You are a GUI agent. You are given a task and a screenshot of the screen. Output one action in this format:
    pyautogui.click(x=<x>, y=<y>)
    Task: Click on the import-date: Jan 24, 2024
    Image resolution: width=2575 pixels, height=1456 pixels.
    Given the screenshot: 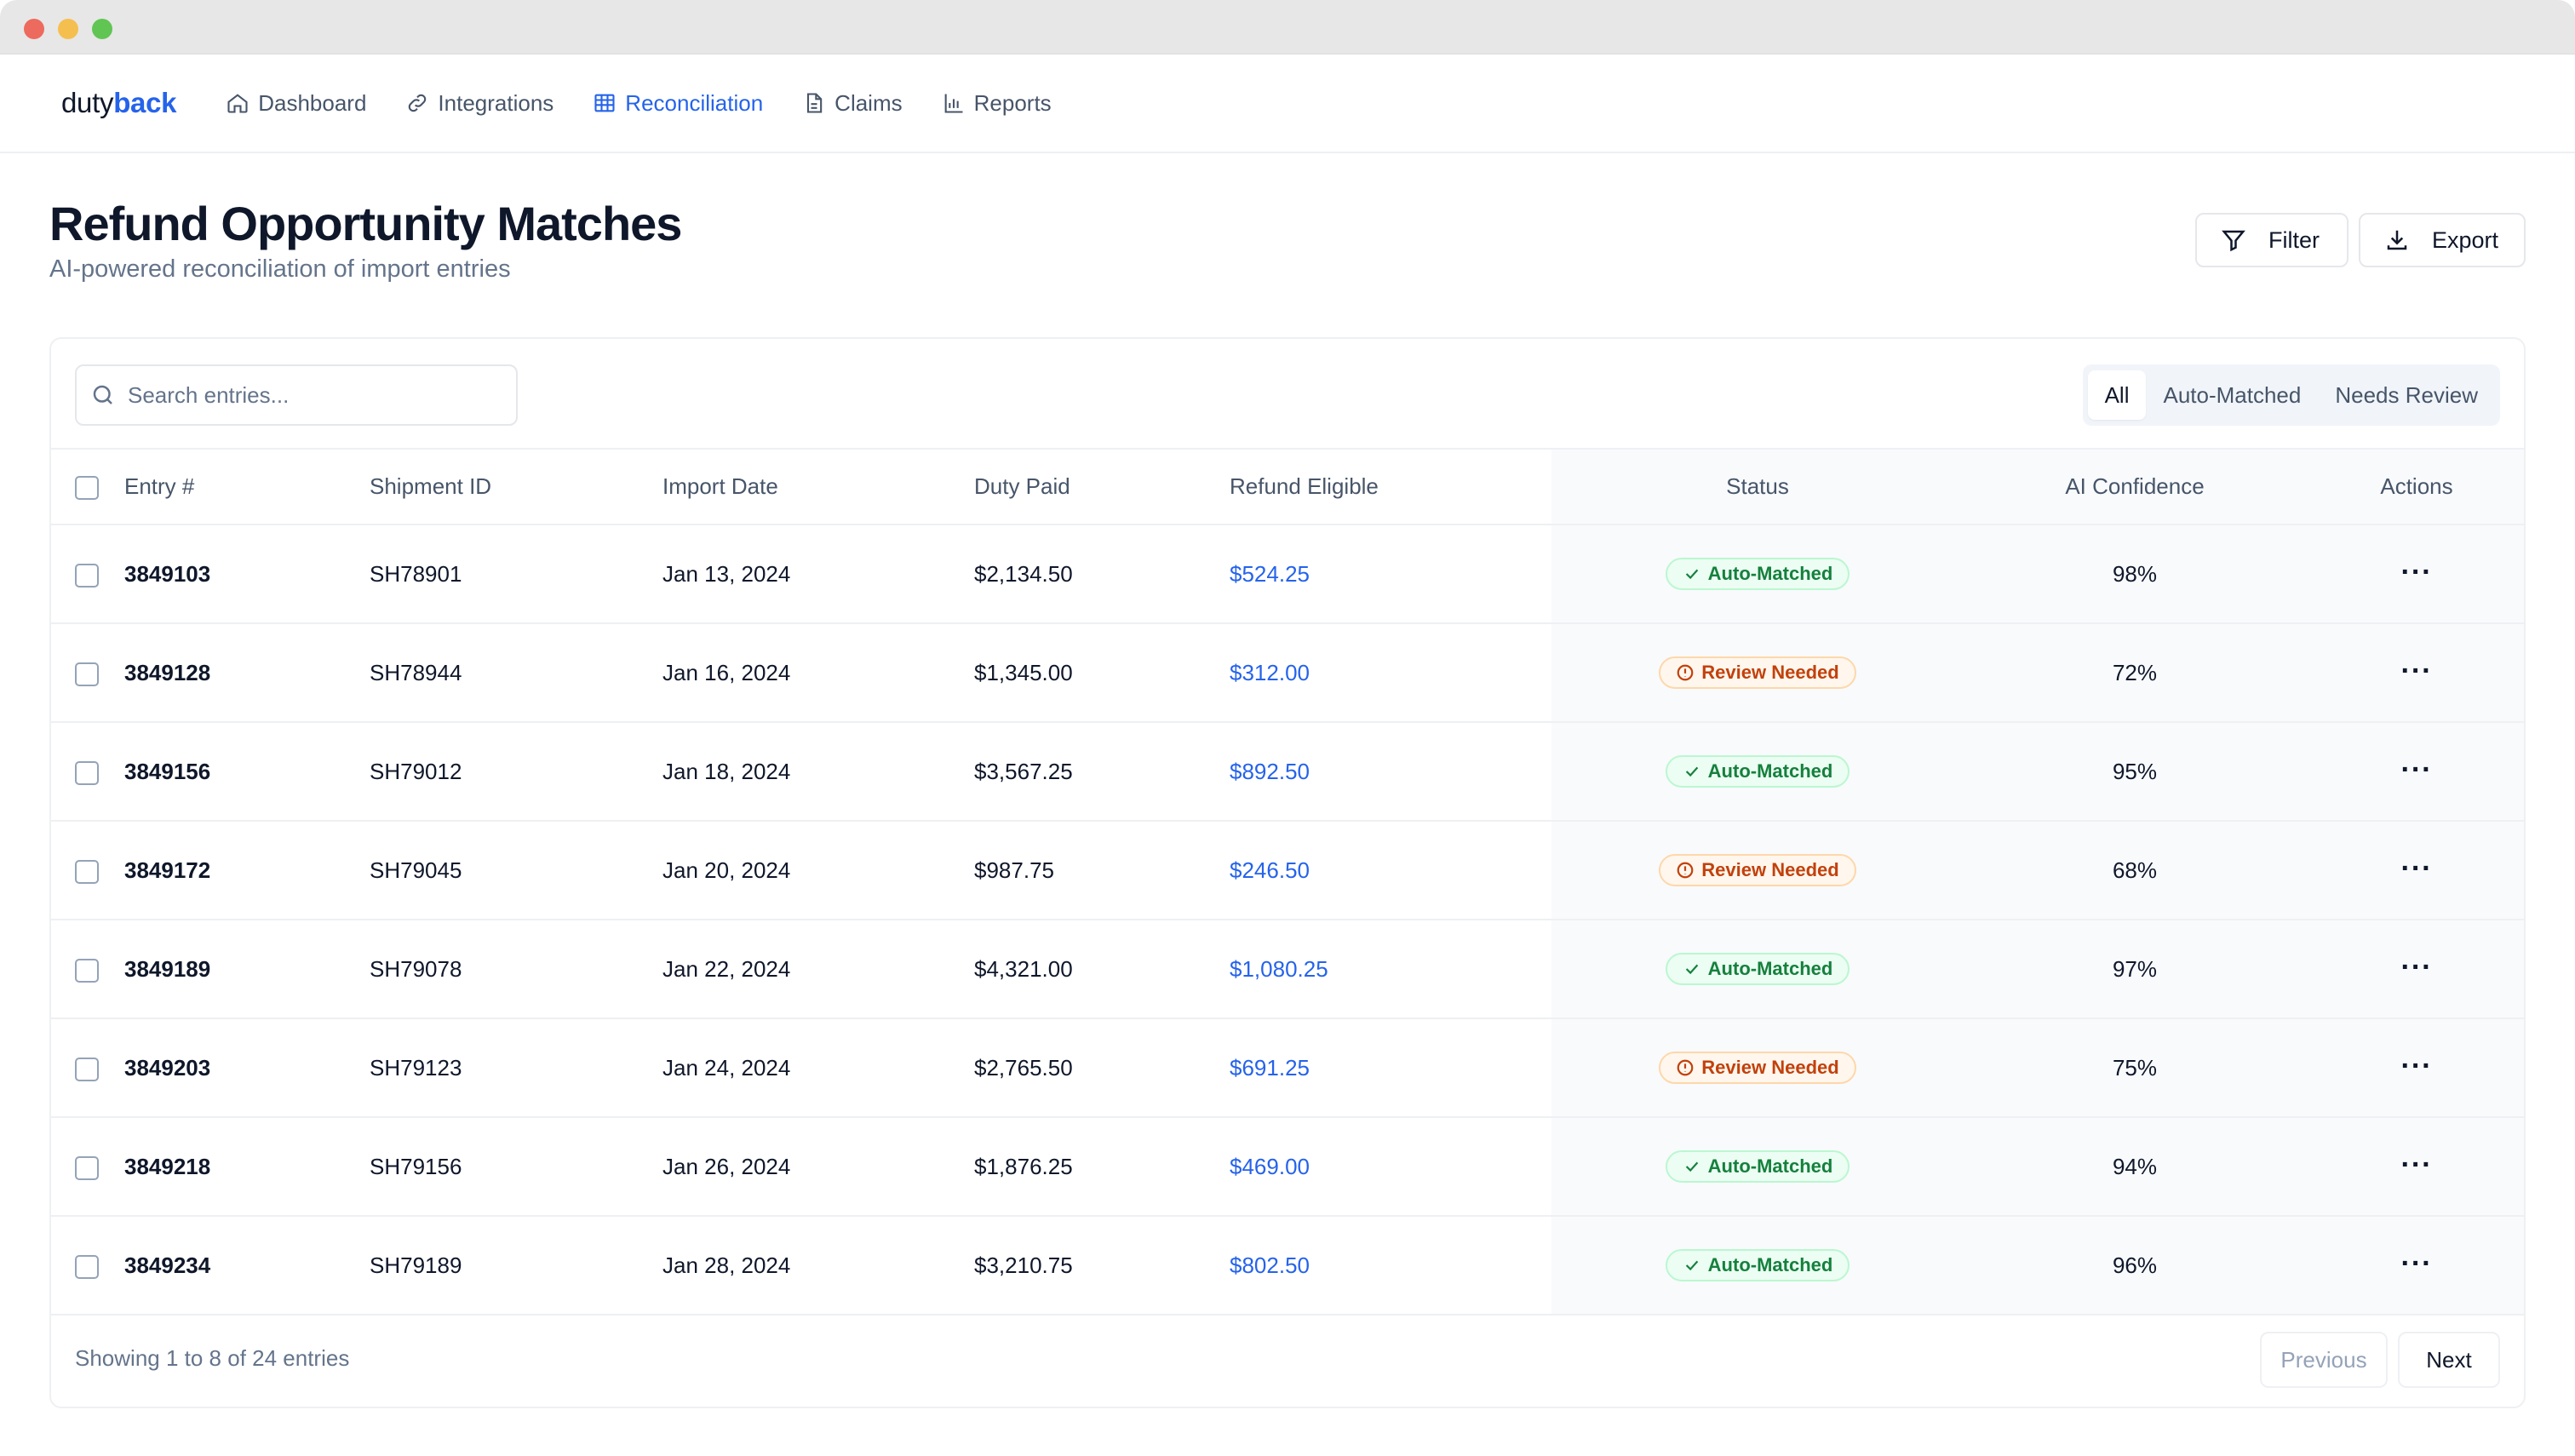 What is the action you would take?
    pyautogui.click(x=818, y=1068)
    